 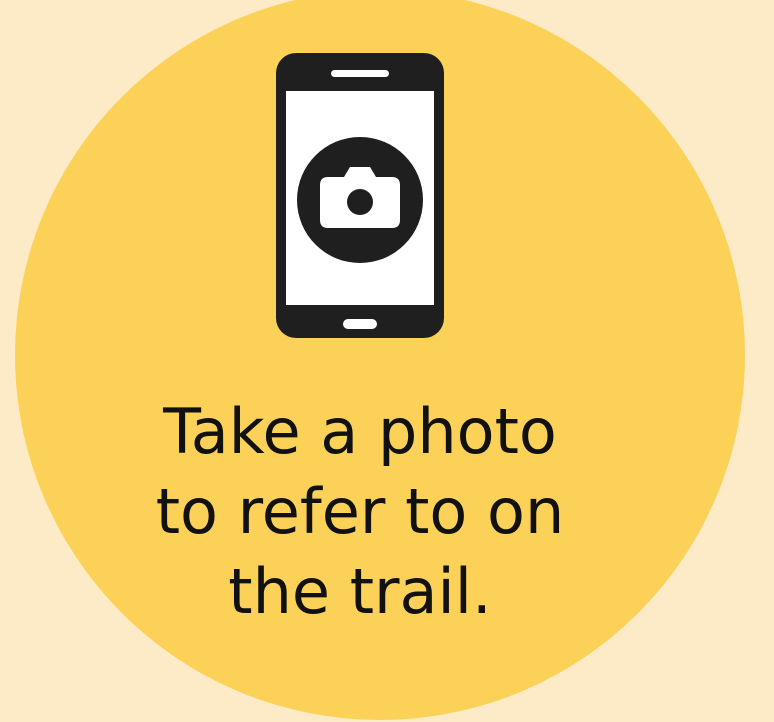 I want to click on camera-icon, so click(x=360, y=200).